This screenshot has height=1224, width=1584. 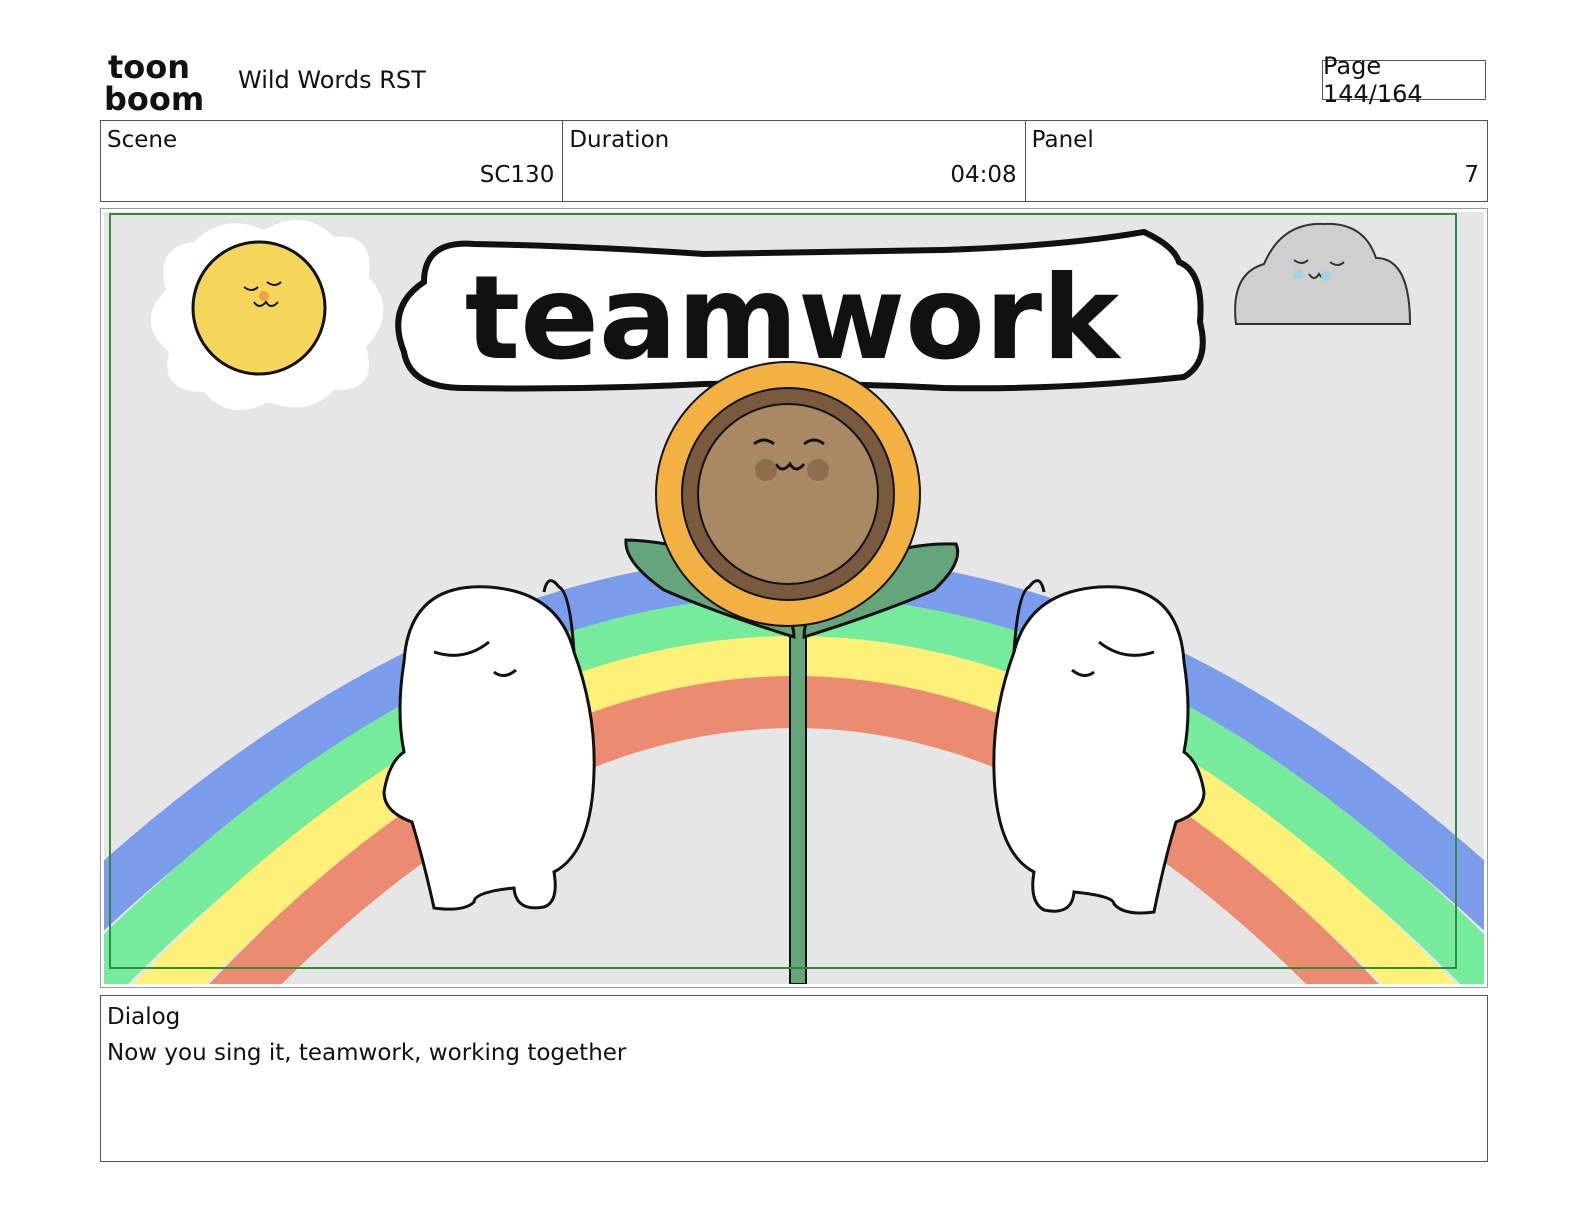 I want to click on duration-value: 04:08, so click(x=983, y=175).